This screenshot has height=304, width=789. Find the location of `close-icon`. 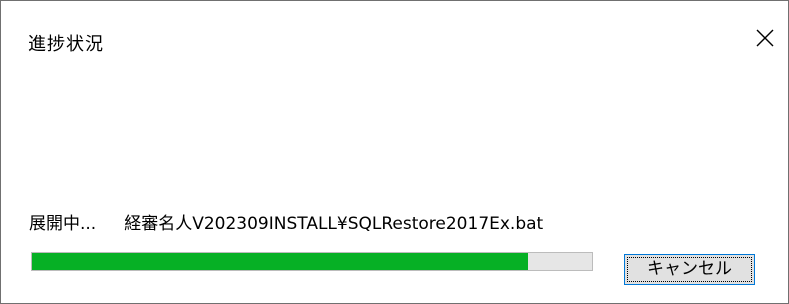

close-icon is located at coordinates (765, 38).